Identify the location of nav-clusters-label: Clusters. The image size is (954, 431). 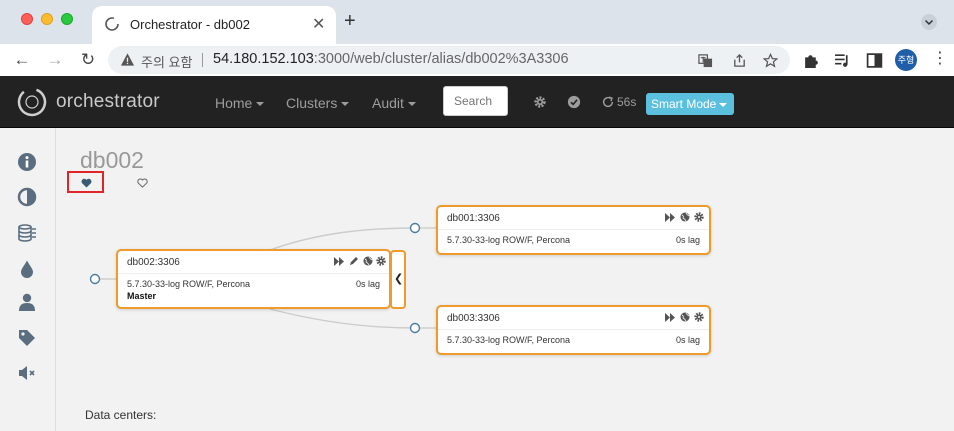
(312, 103).